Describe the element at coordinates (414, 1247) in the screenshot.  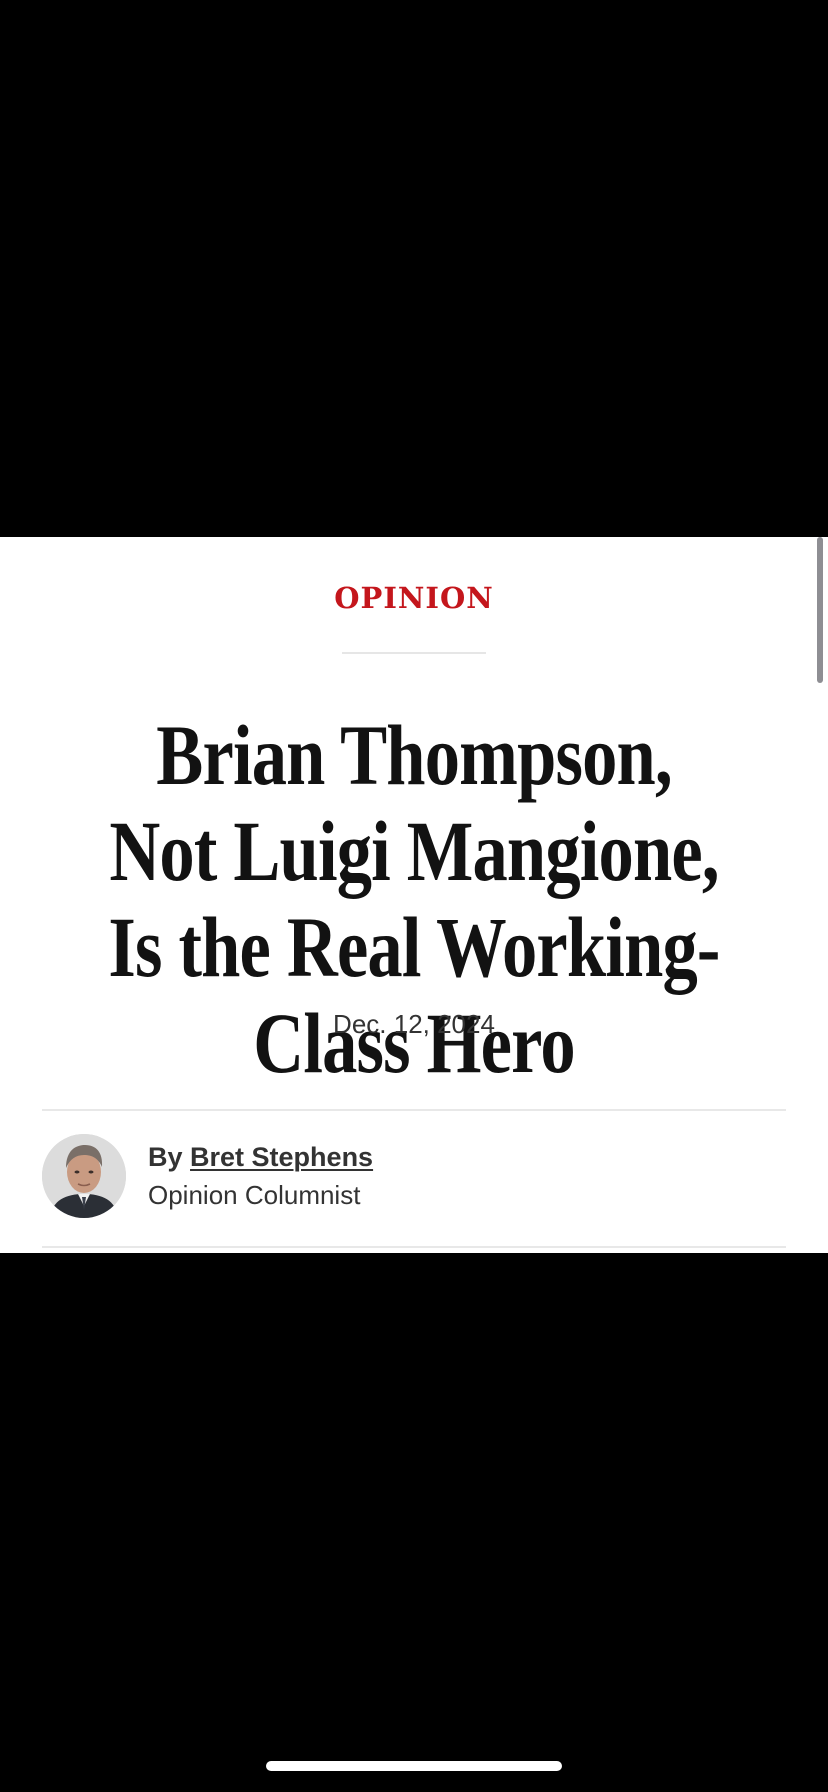
I see `byline-divider-bottom` at that location.